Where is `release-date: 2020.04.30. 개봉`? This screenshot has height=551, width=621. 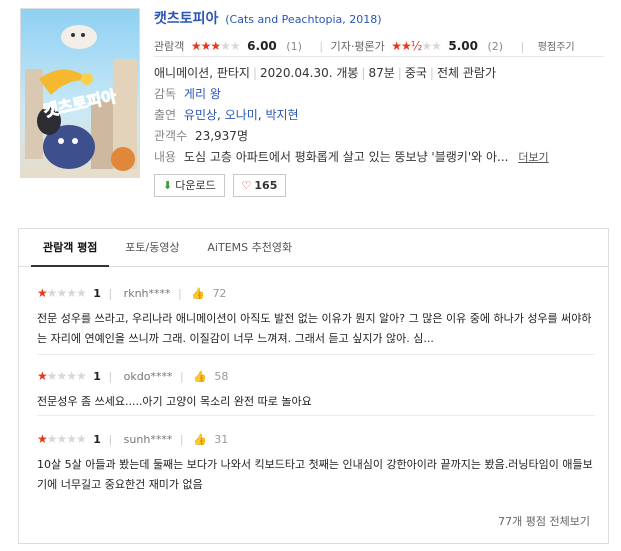 release-date: 2020.04.30. 개봉 is located at coordinates (309, 73).